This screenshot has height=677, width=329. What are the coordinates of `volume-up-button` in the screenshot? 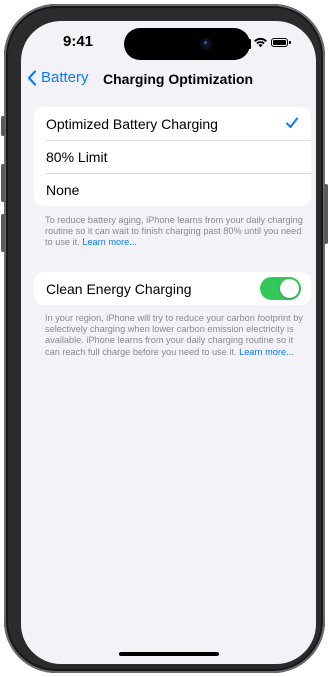 It's located at (3, 183).